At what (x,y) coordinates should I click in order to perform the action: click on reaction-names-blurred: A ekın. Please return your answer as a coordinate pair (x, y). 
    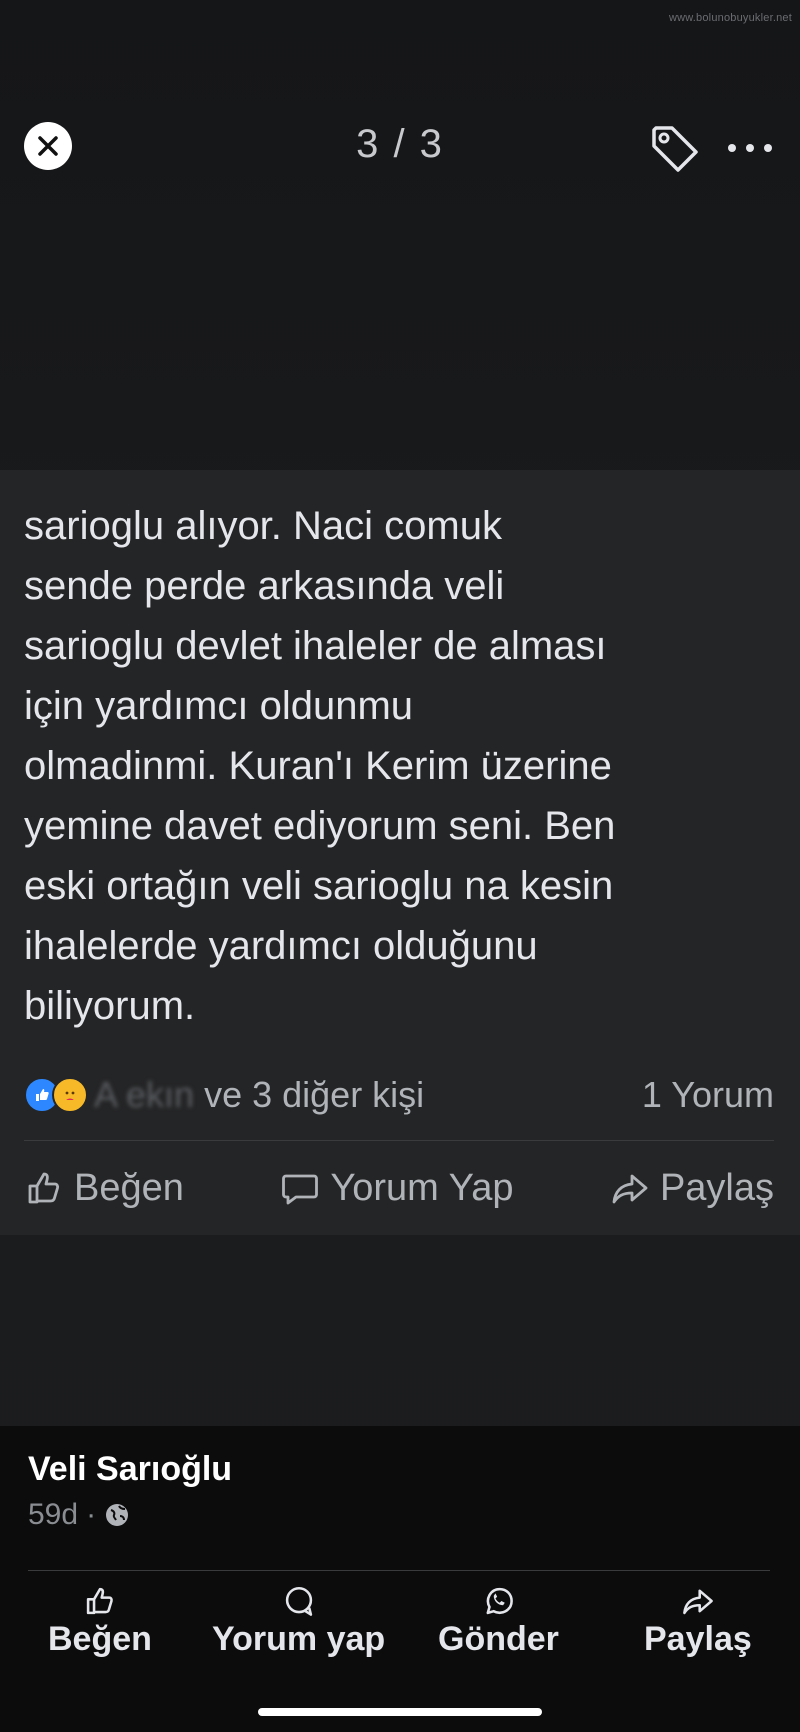
    Looking at the image, I should click on (144, 1094).